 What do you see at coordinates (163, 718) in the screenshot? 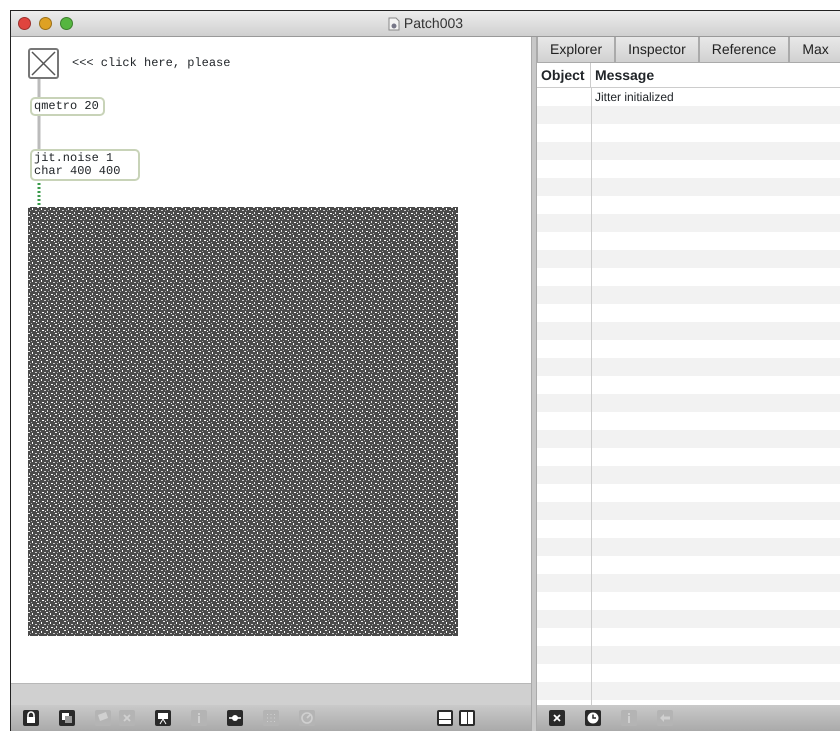
I see `easel-icon` at bounding box center [163, 718].